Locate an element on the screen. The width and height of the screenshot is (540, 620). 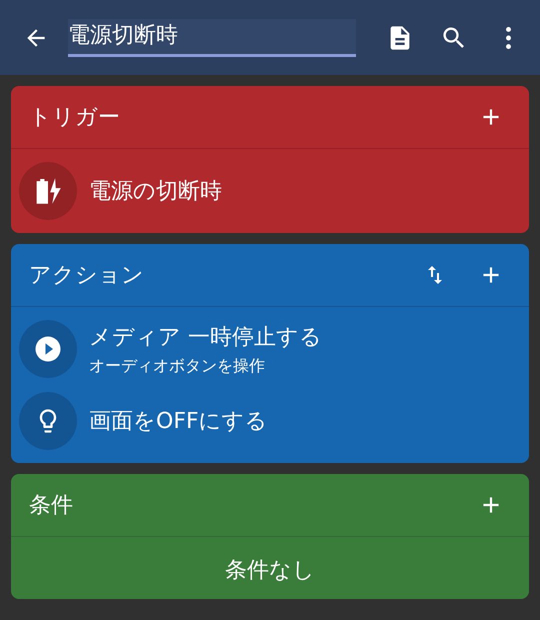
item-title: 画面をOFFにする is located at coordinates (178, 422).